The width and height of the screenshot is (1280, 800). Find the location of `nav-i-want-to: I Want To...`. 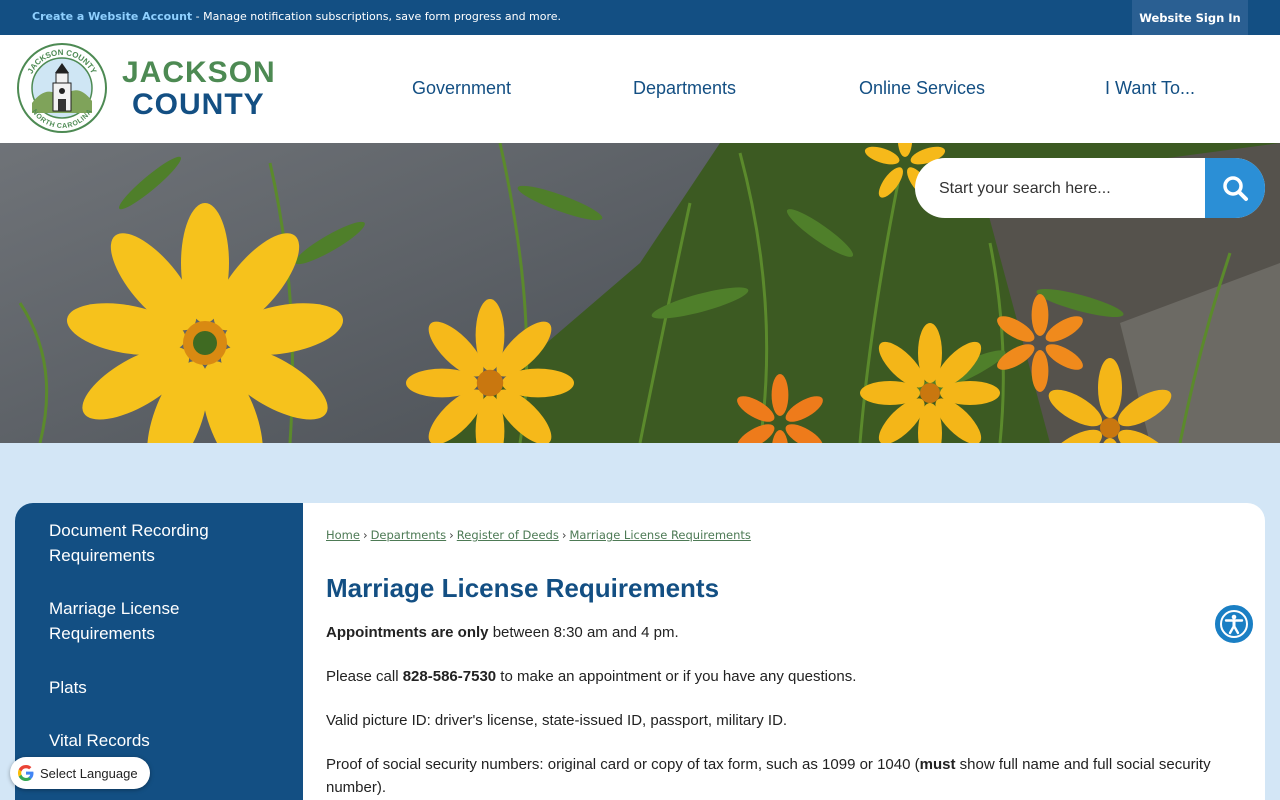

nav-i-want-to: I Want To... is located at coordinates (1150, 88).